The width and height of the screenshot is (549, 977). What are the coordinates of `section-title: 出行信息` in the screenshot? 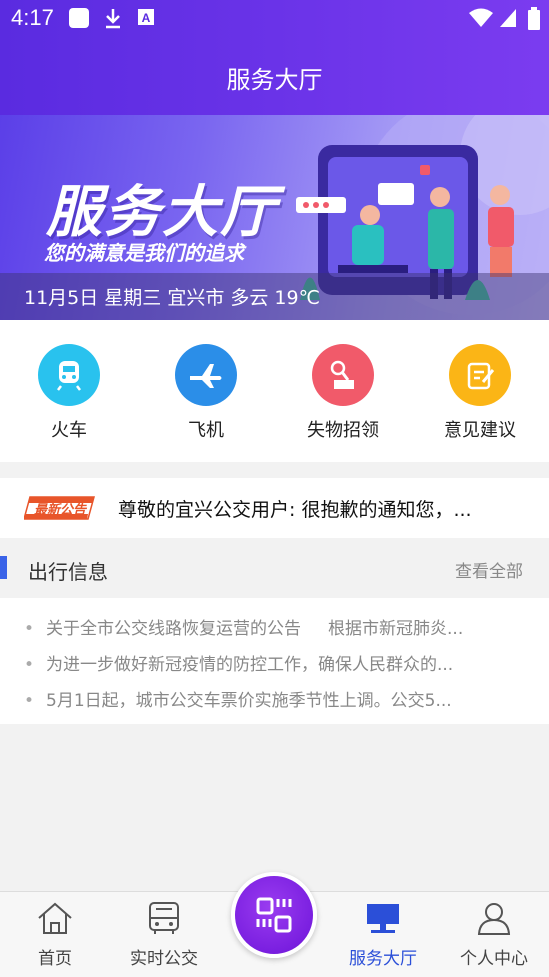 It's located at (68, 572).